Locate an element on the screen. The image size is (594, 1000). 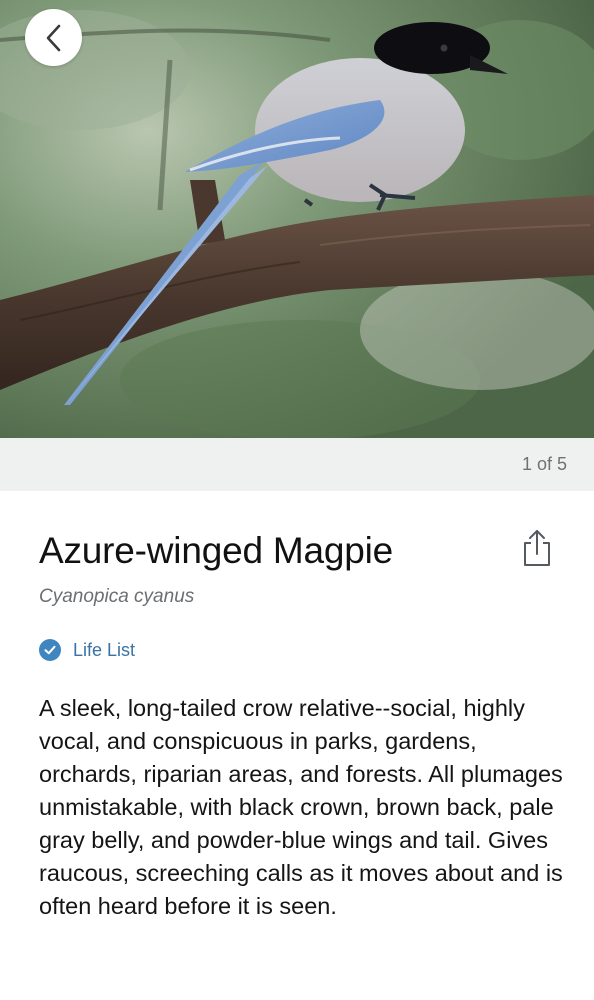
life-list-toggle: Life List is located at coordinates (87, 650).